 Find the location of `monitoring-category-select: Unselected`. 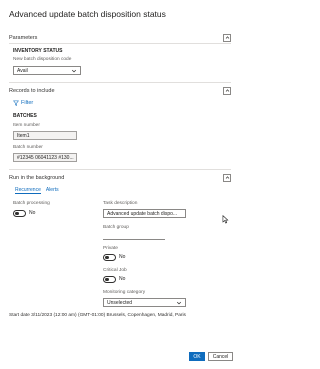

monitoring-category-select: Unselected is located at coordinates (144, 302).